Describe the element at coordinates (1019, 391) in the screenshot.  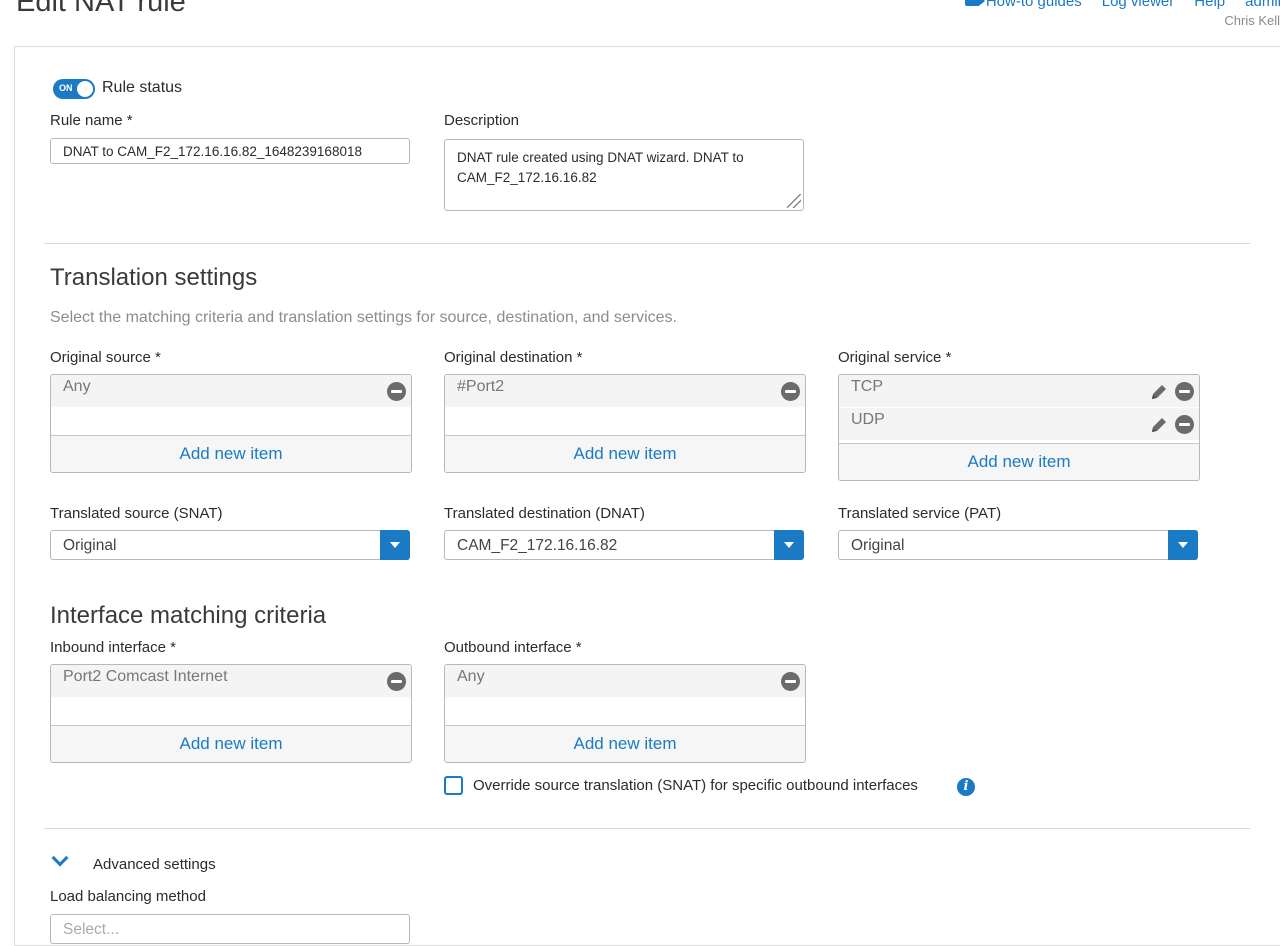
I see `list-item: TCP` at that location.